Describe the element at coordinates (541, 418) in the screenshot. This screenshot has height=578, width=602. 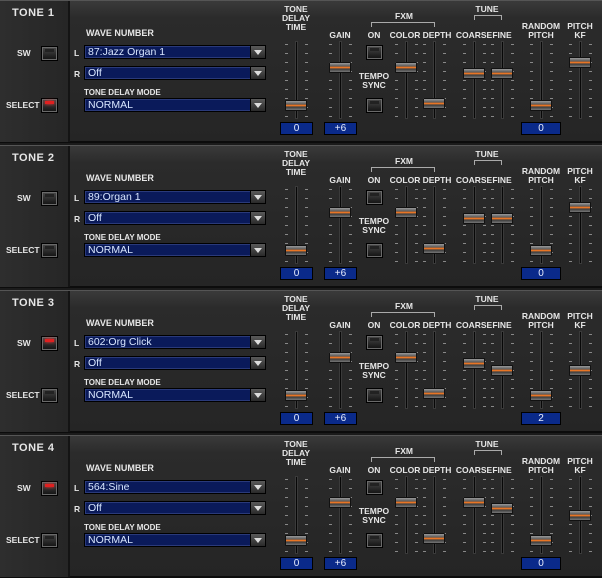
I see `random-pitch-value: 2` at that location.